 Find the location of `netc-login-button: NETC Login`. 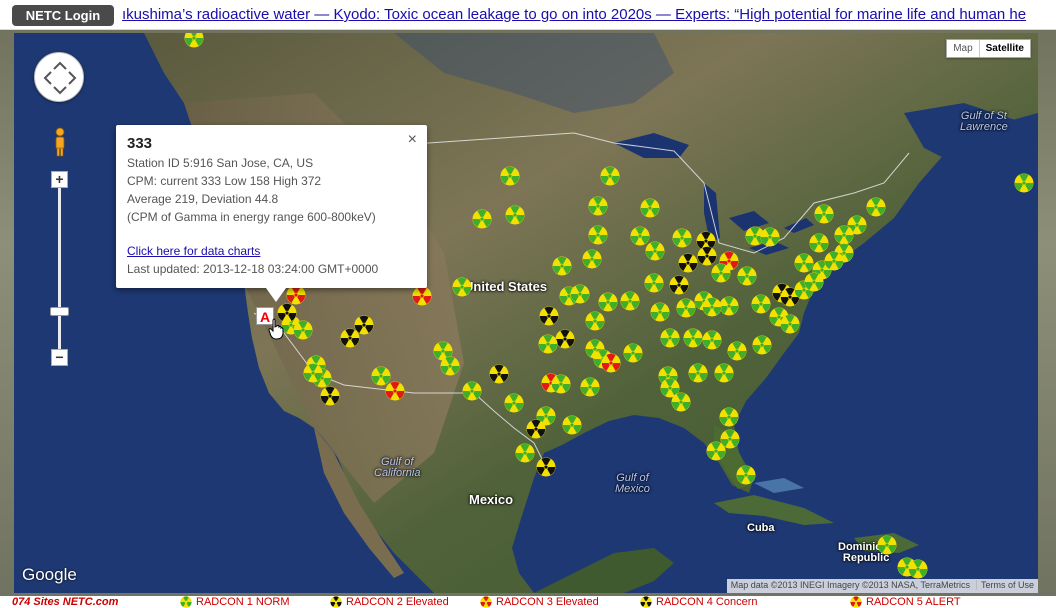

netc-login-button: NETC Login is located at coordinates (63, 15).